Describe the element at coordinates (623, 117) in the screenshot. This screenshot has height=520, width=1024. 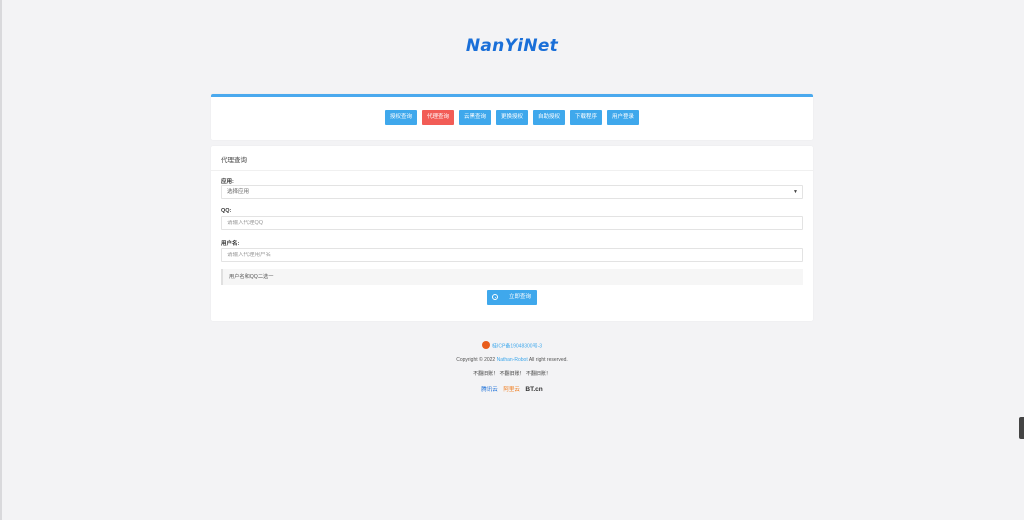
I see `nav-button-login: 用户登录` at that location.